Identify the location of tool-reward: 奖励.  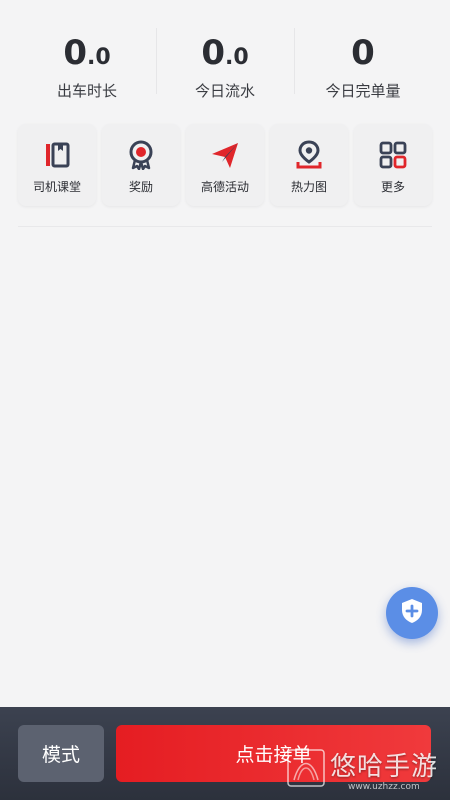
(141, 165).